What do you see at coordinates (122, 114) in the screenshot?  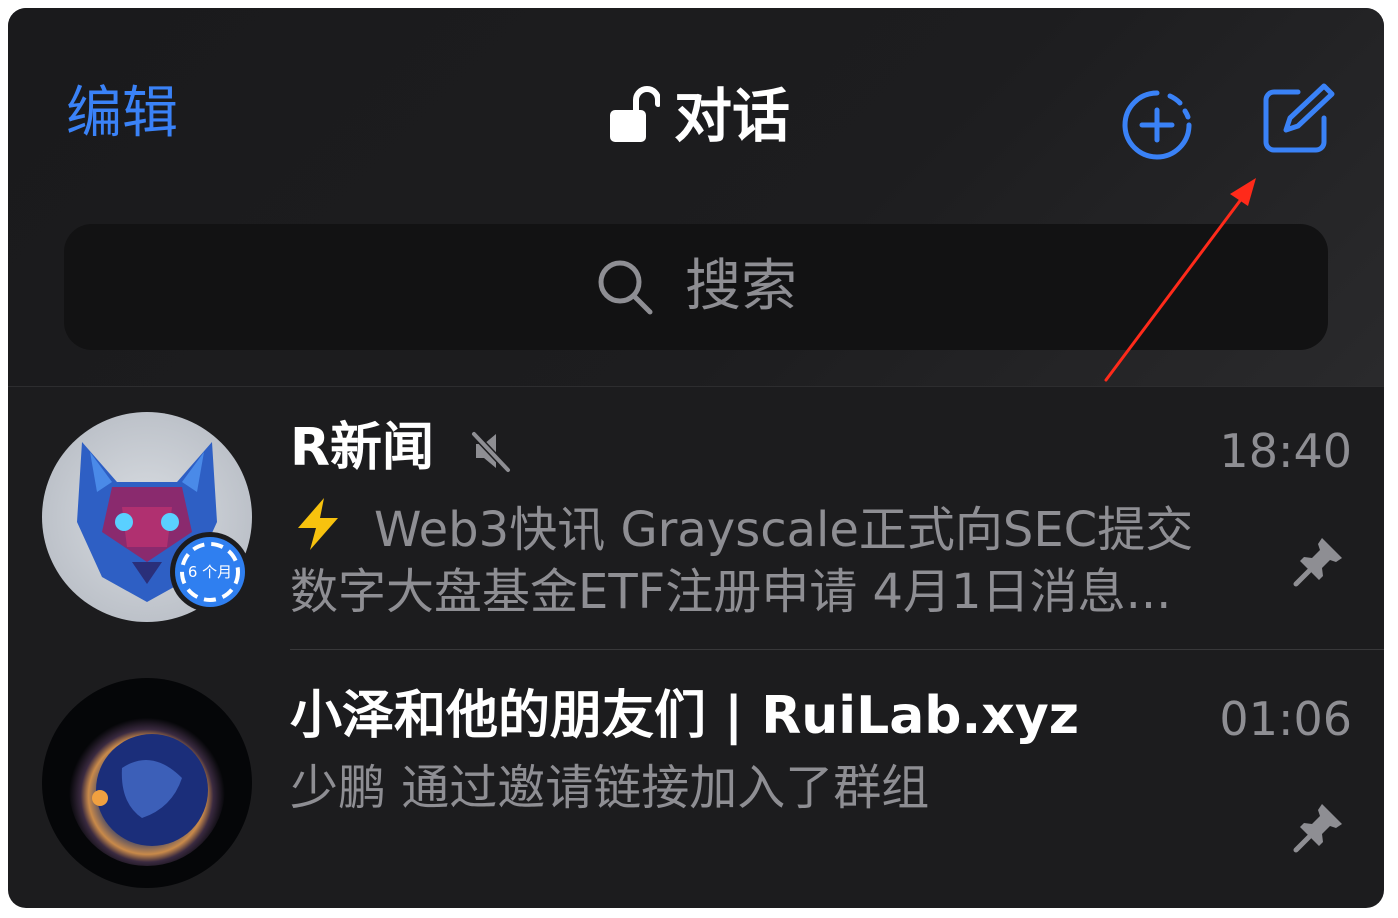 I see `edit-button: 编辑` at bounding box center [122, 114].